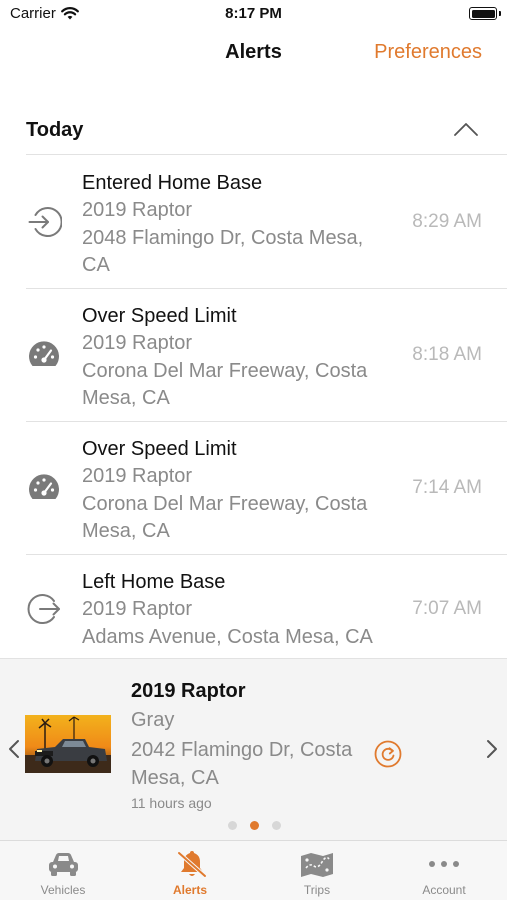 The width and height of the screenshot is (507, 900). What do you see at coordinates (447, 354) in the screenshot?
I see `alert-time: 8:18 AM` at bounding box center [447, 354].